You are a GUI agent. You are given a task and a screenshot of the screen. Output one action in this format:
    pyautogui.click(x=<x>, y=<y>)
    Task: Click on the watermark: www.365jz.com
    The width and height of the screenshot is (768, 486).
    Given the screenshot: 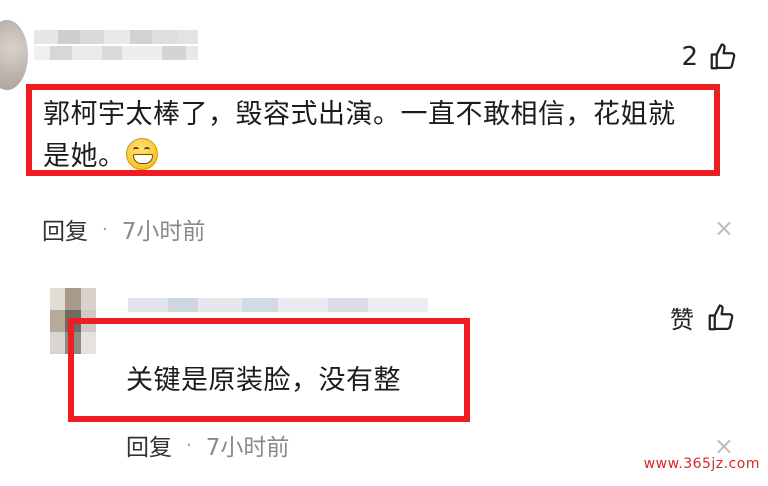 What is the action you would take?
    pyautogui.click(x=701, y=464)
    